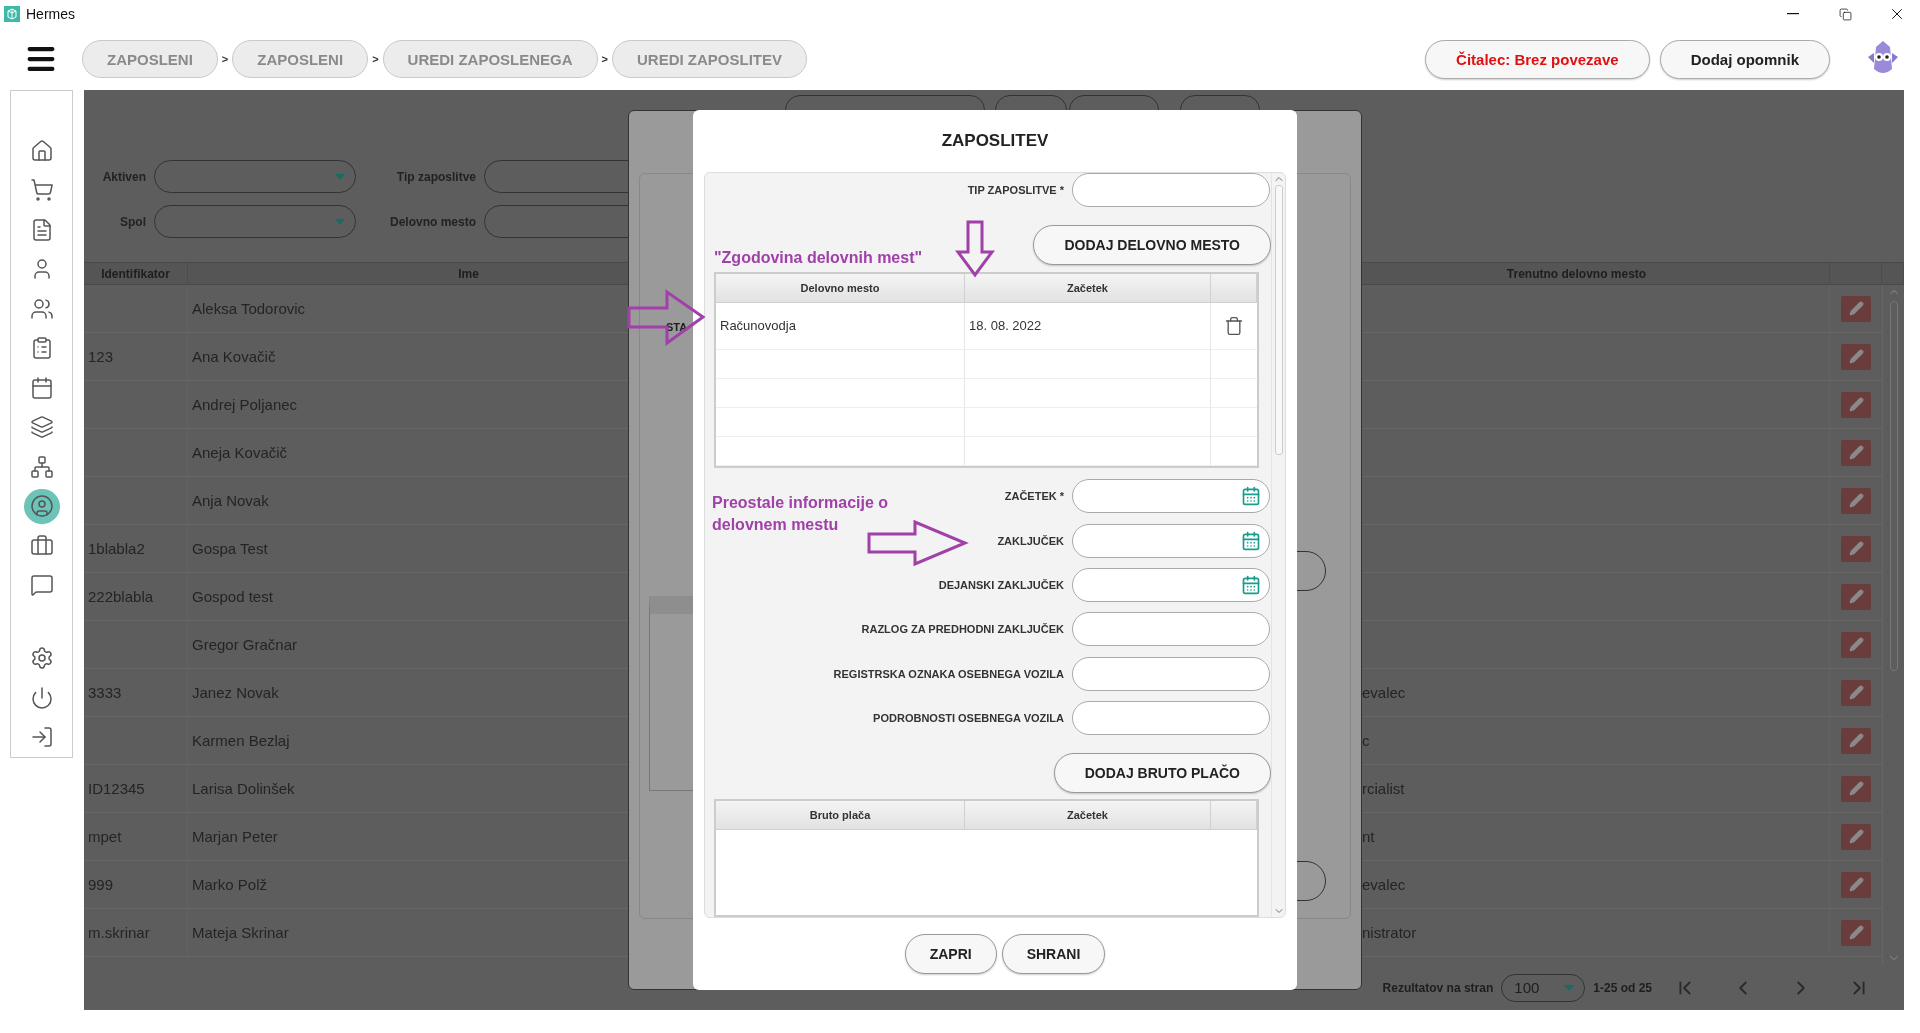 This screenshot has height=1033, width=1920. I want to click on breadcrumb-link: UREDI ZAPOSLITEV, so click(710, 59).